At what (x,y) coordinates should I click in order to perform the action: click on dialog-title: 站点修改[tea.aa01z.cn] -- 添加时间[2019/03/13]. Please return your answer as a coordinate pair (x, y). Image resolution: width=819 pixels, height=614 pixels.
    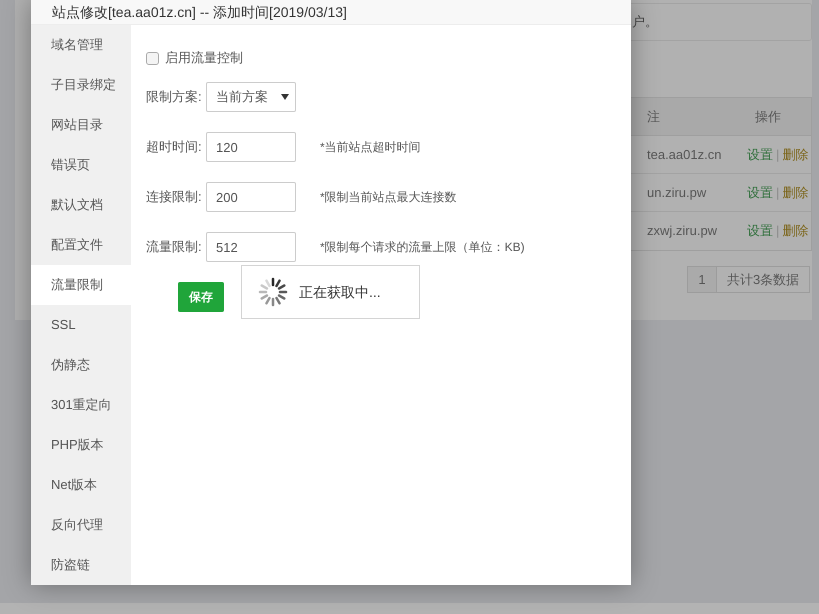
    Looking at the image, I should click on (199, 12).